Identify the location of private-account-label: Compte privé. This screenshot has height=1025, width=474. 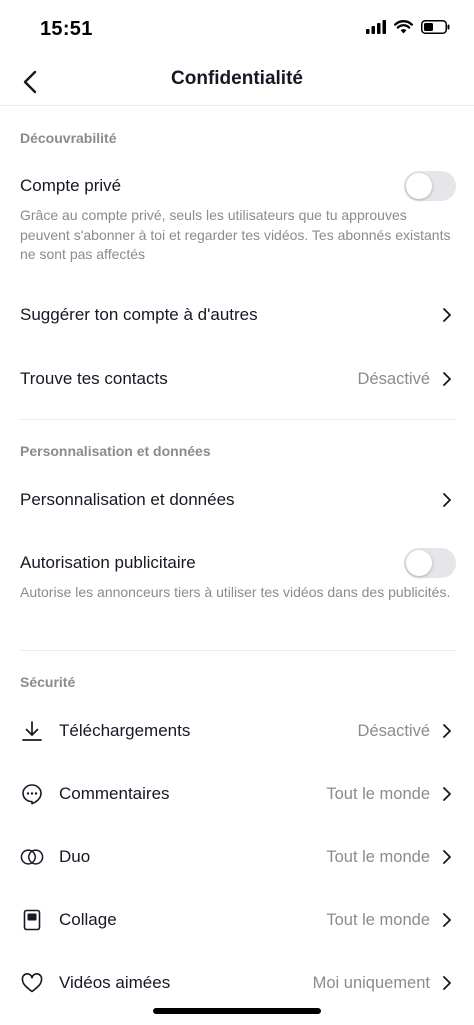
(71, 185).